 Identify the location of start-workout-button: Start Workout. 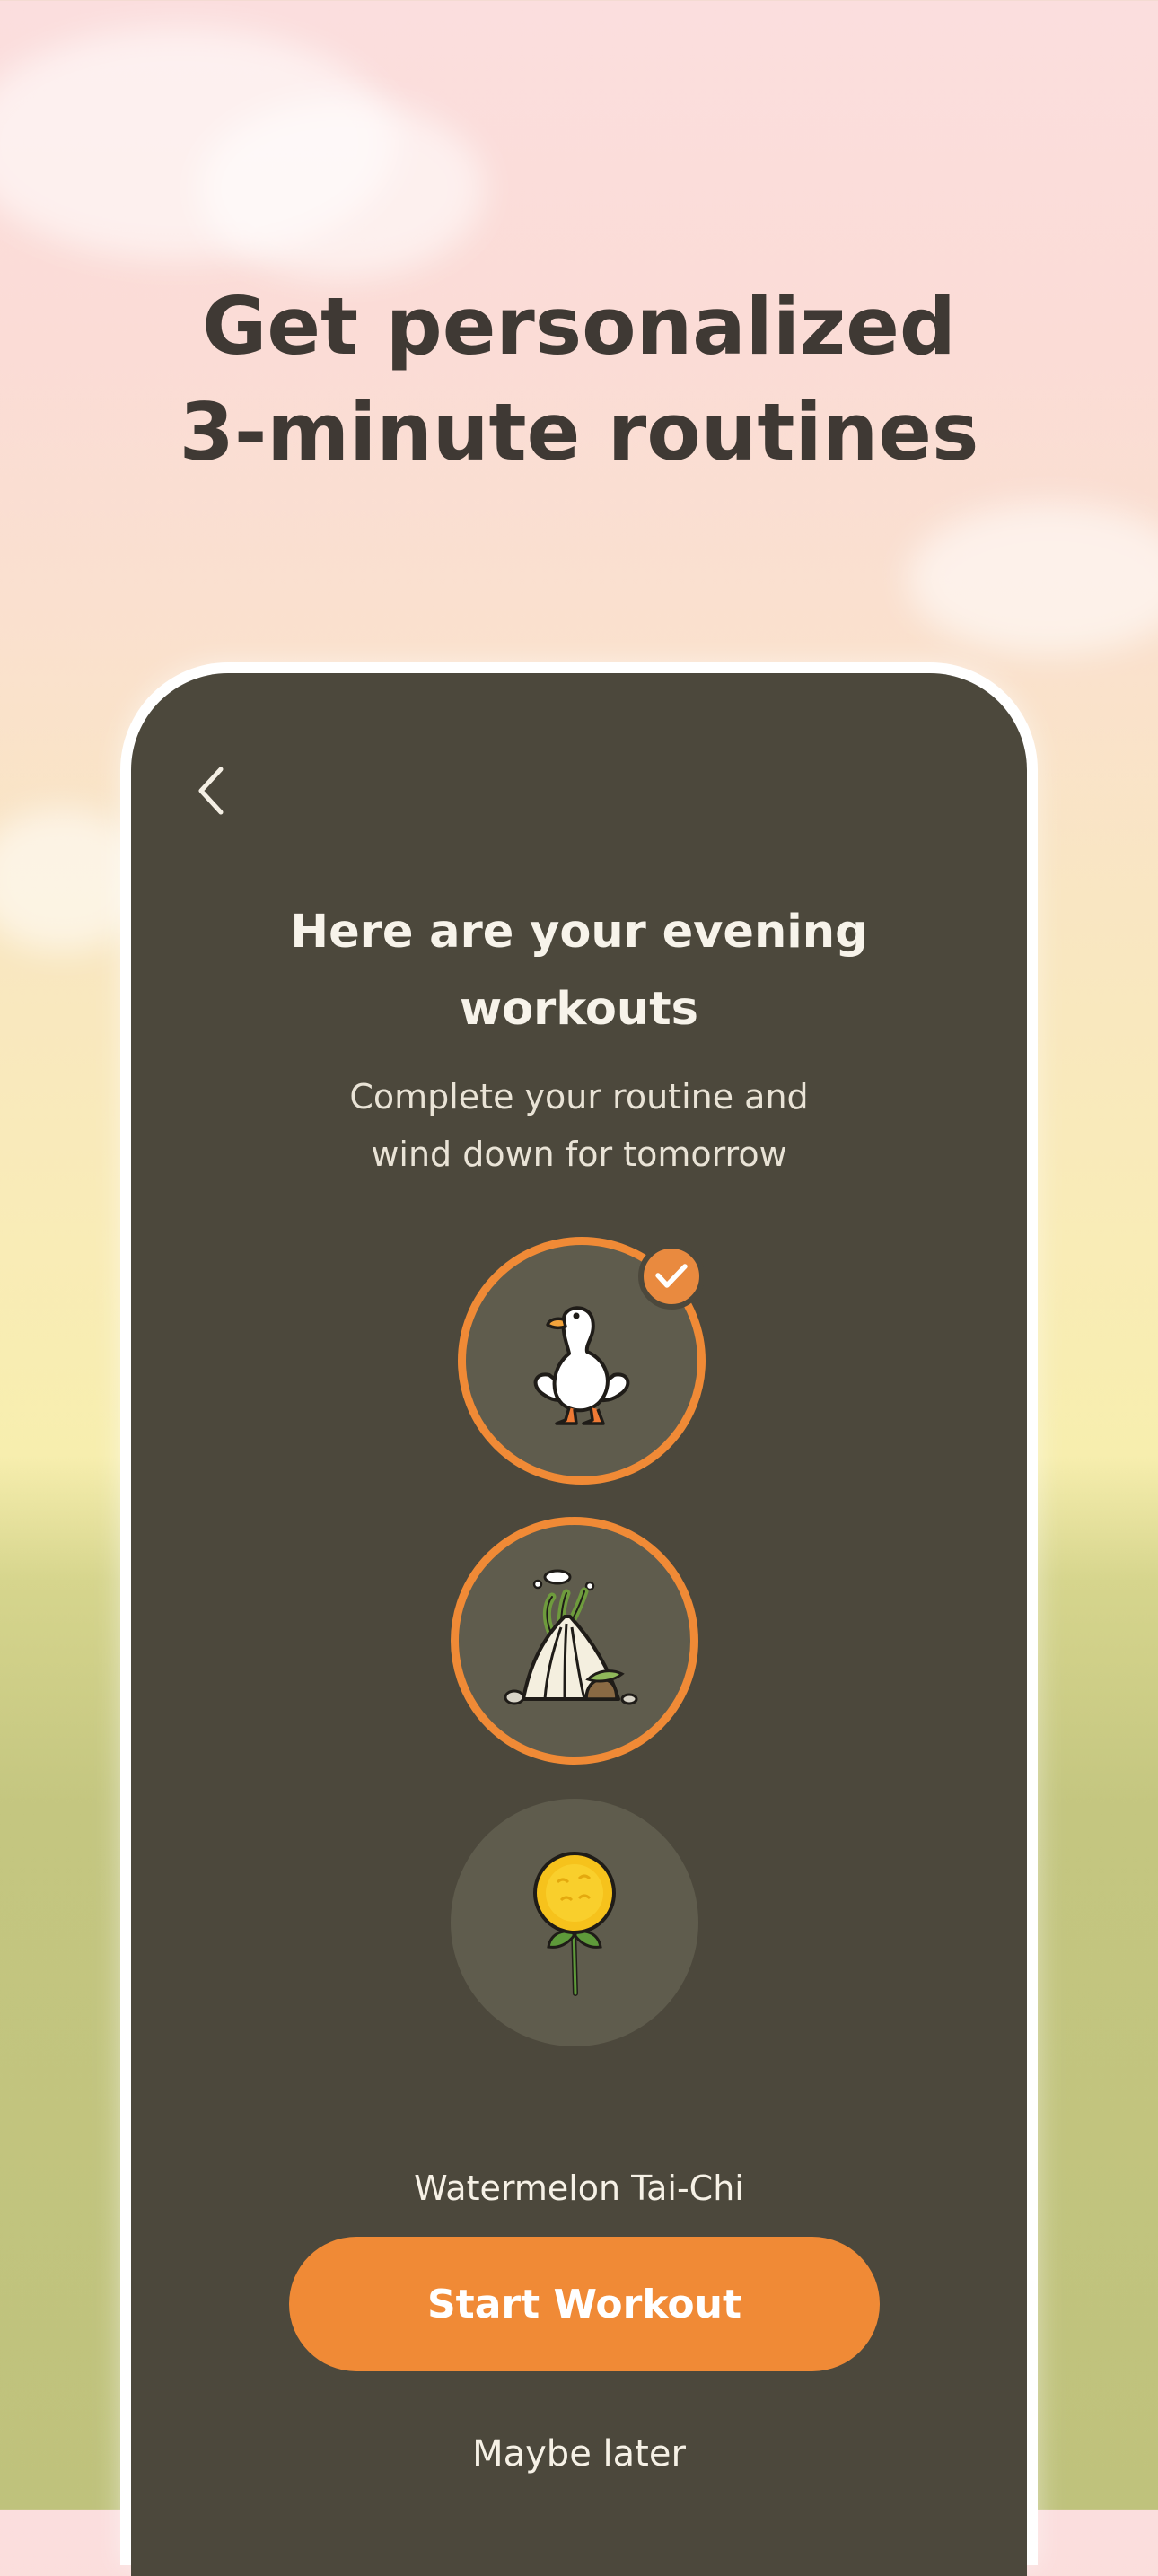
(584, 2304).